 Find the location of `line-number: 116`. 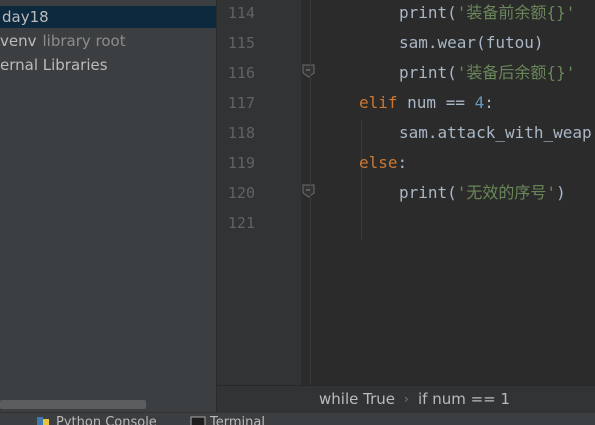

line-number: 116 is located at coordinates (241, 73).